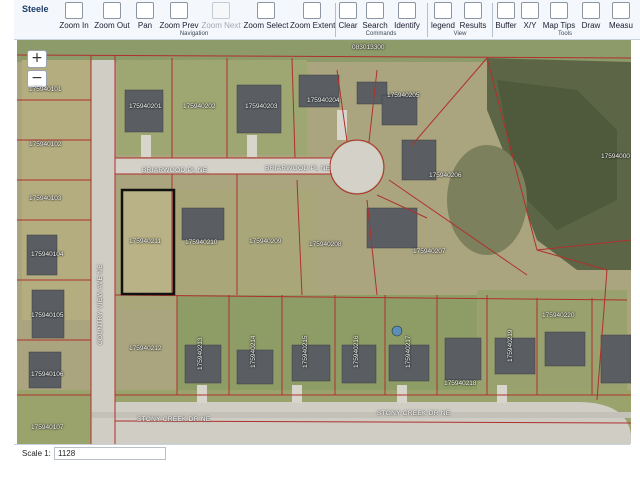 This screenshot has height=486, width=640. What do you see at coordinates (145, 241) in the screenshot?
I see `parcel-label: 175940211` at bounding box center [145, 241].